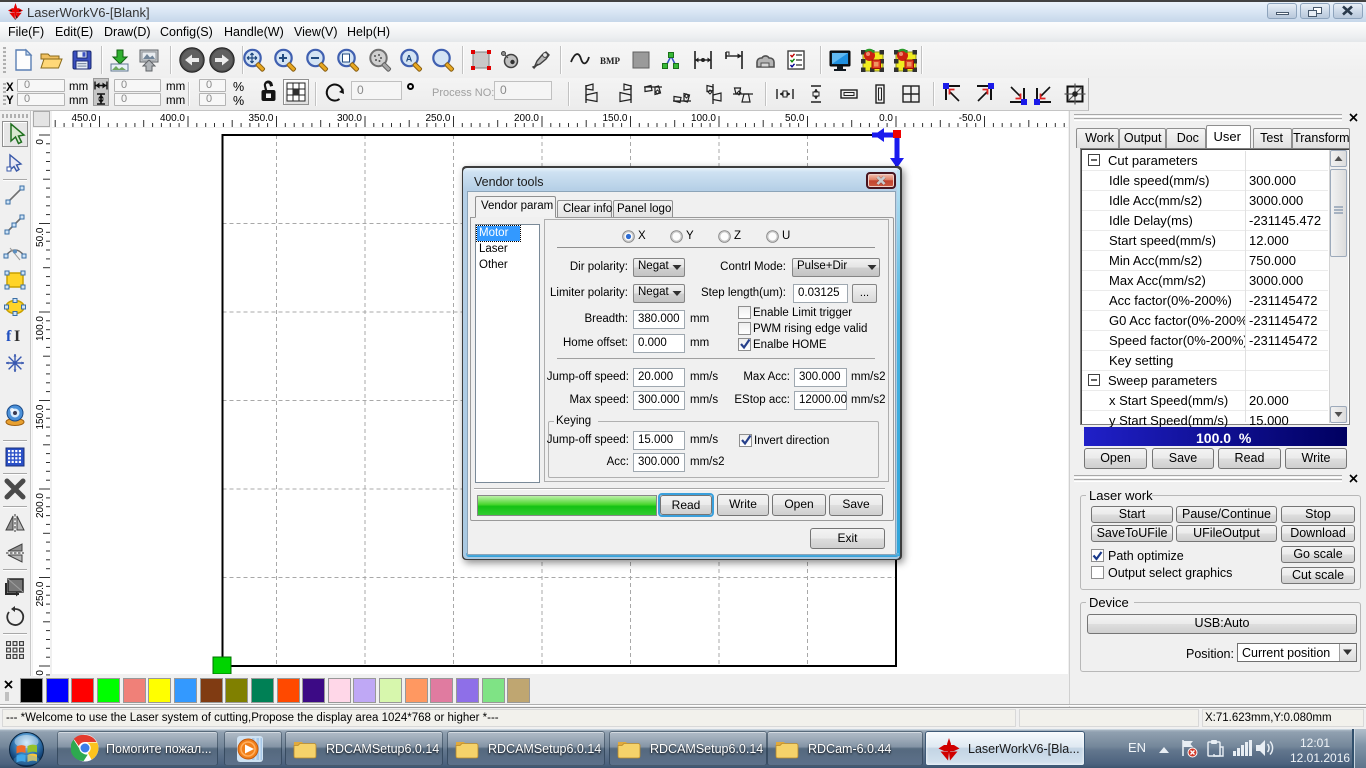 The image size is (1366, 768). Describe the element at coordinates (17, 336) in the screenshot. I see `svg-text: I` at that location.